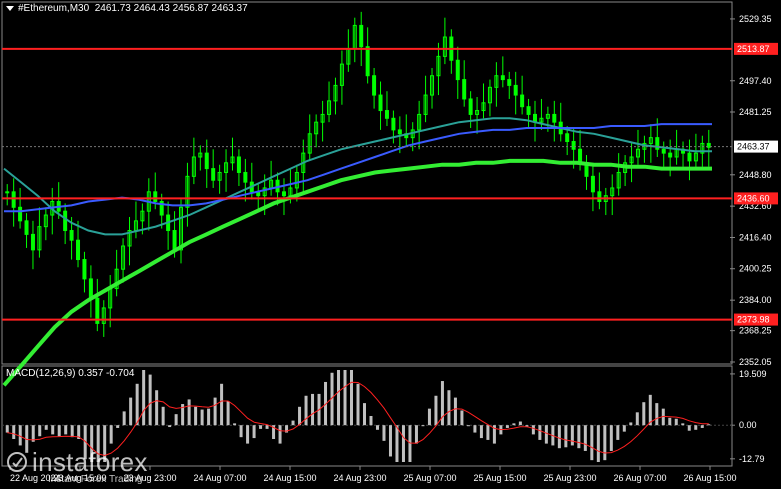 Image resolution: width=781 pixels, height=489 pixels. I want to click on brand-tagline: Instant Forex Trading, so click(95, 479).